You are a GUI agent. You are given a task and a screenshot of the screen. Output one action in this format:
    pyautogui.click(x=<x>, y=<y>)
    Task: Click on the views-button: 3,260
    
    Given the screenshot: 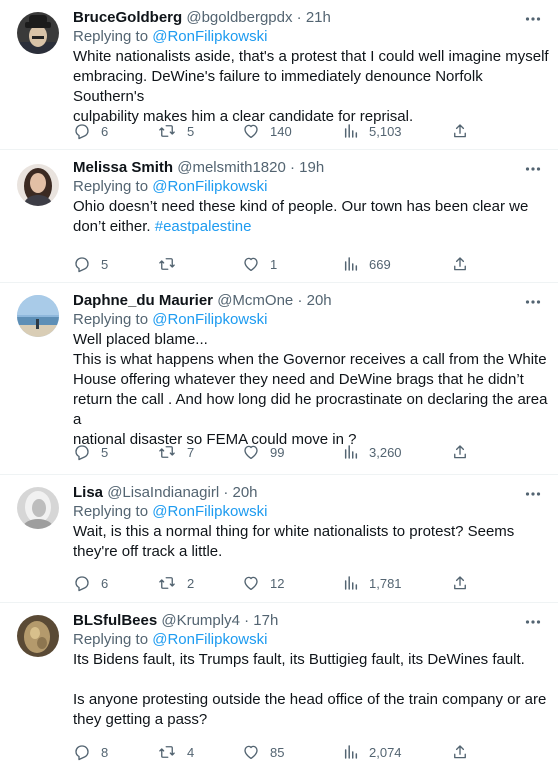 What is the action you would take?
    pyautogui.click(x=372, y=452)
    